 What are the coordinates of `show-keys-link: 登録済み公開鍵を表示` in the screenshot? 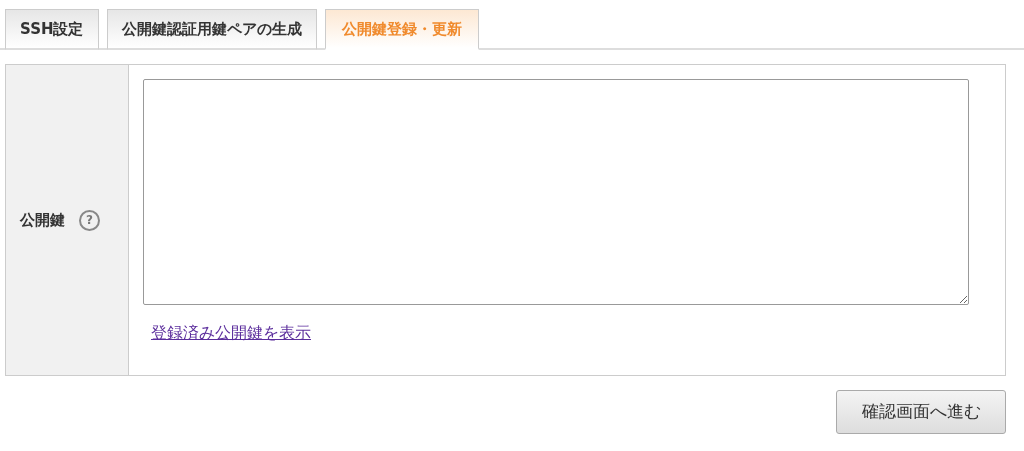 It's located at (231, 333).